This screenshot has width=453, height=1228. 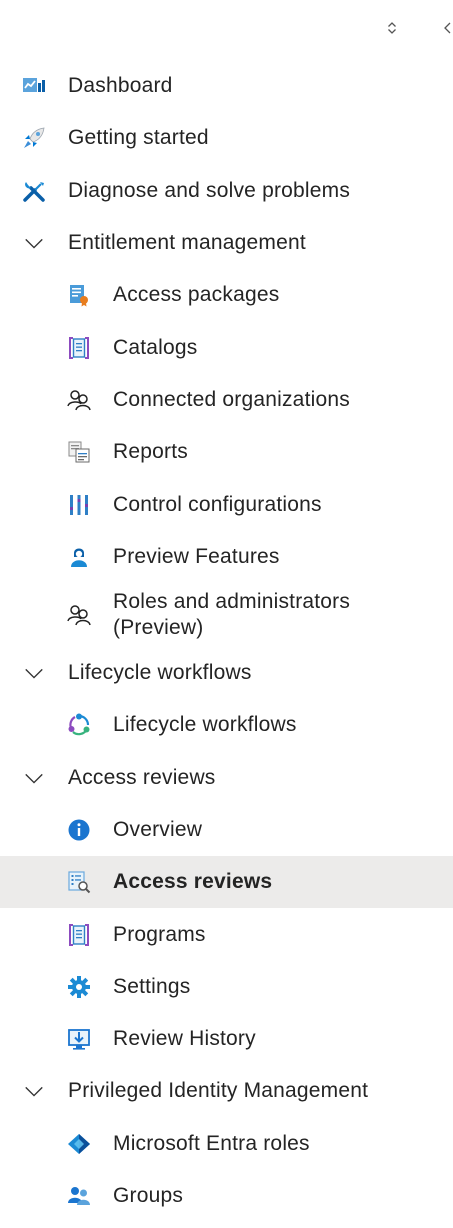 I want to click on sidebar-item-label: Diagnose and solve problems, so click(x=209, y=190).